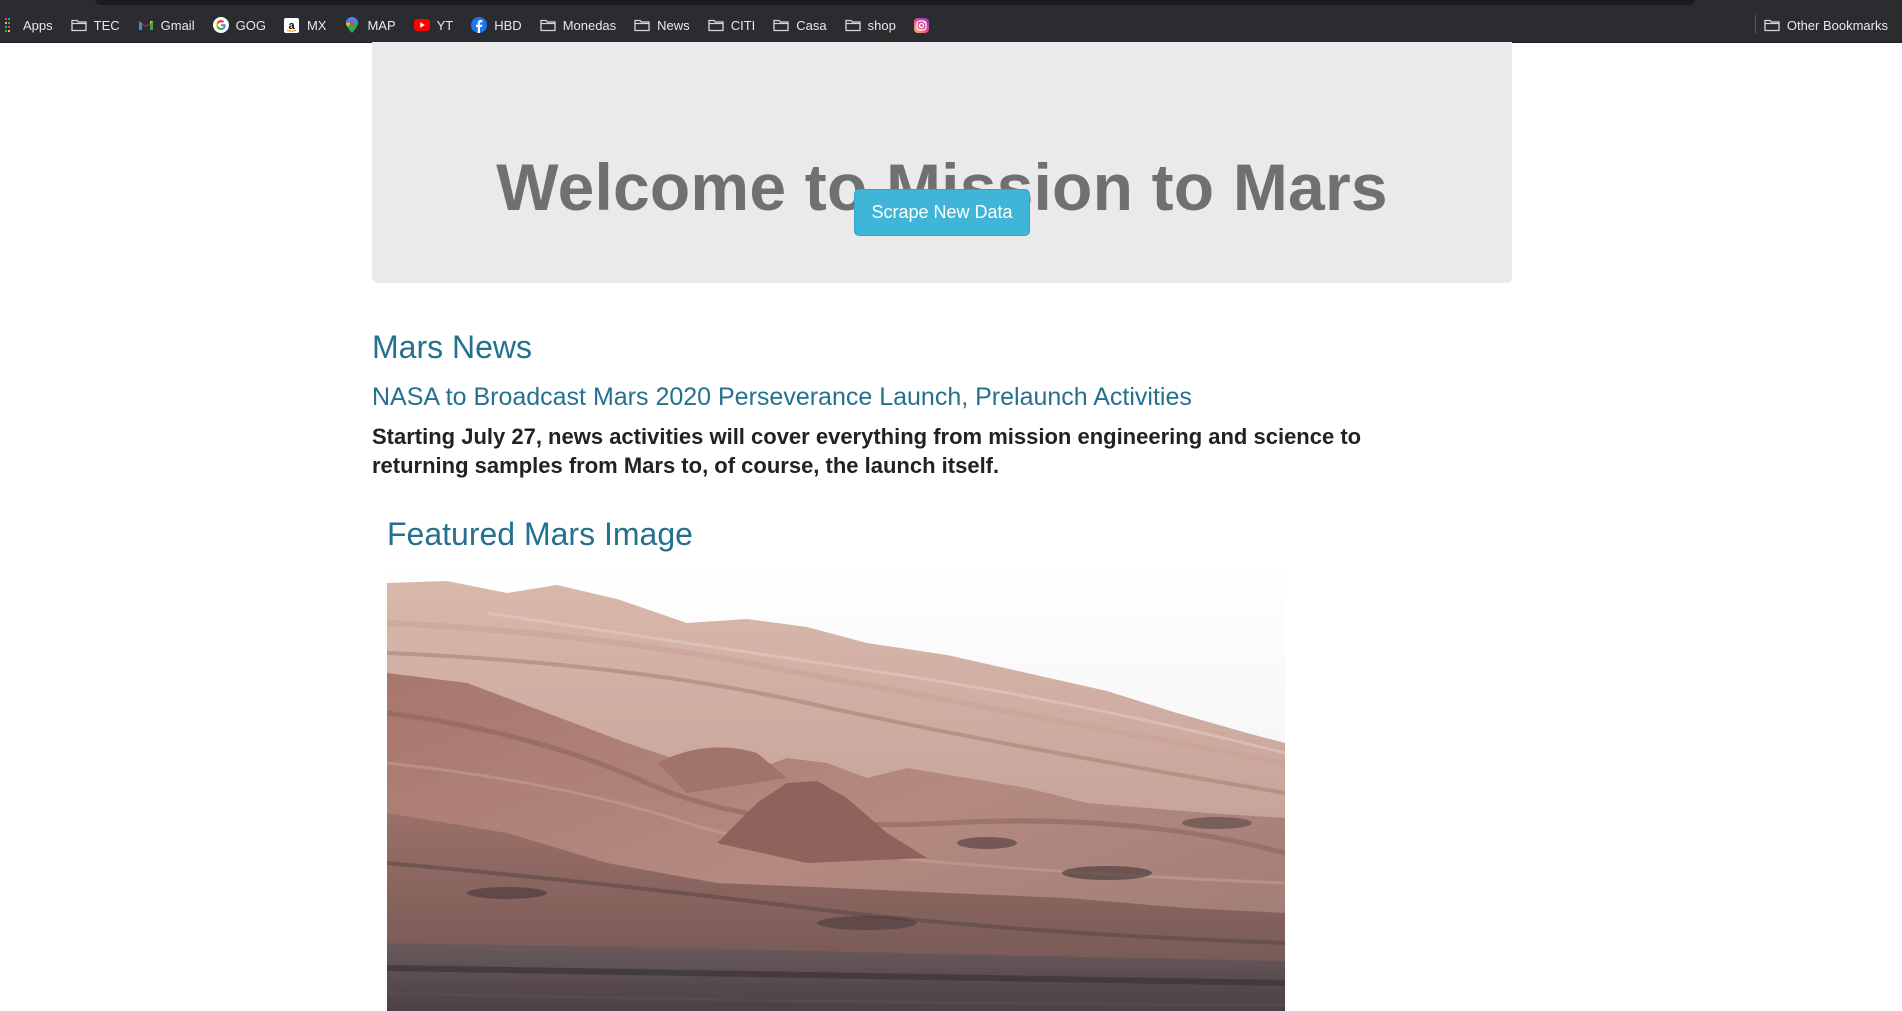  What do you see at coordinates (881, 25) in the screenshot?
I see `bookmark-label: shop` at bounding box center [881, 25].